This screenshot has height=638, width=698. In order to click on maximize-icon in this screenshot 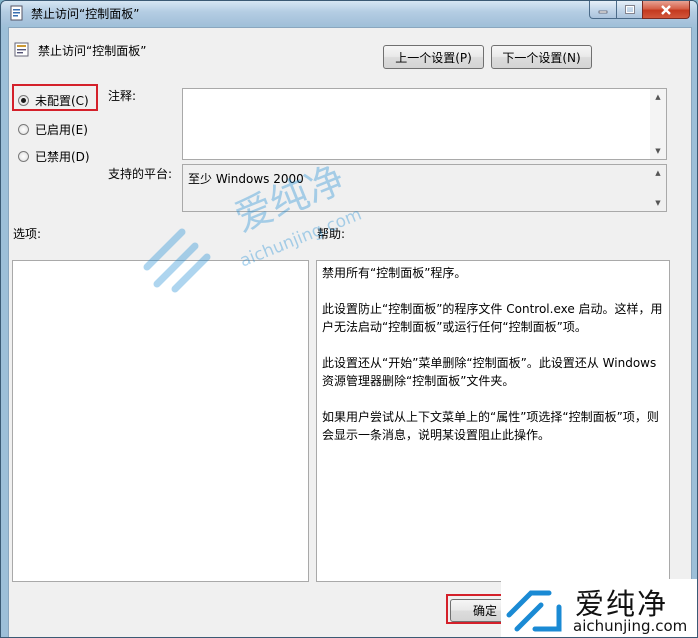, I will do `click(629, 9)`.